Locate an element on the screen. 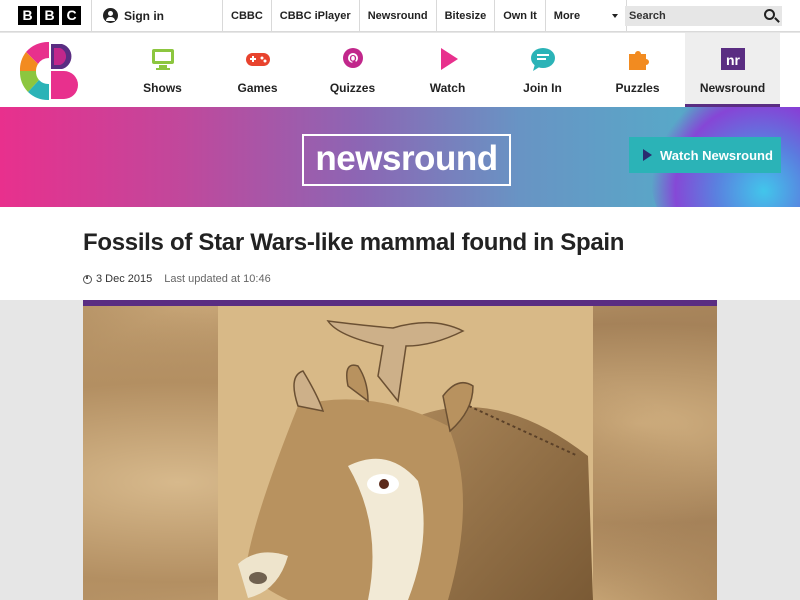 Image resolution: width=800 pixels, height=600 pixels. sign-in-label: Sign in is located at coordinates (144, 15).